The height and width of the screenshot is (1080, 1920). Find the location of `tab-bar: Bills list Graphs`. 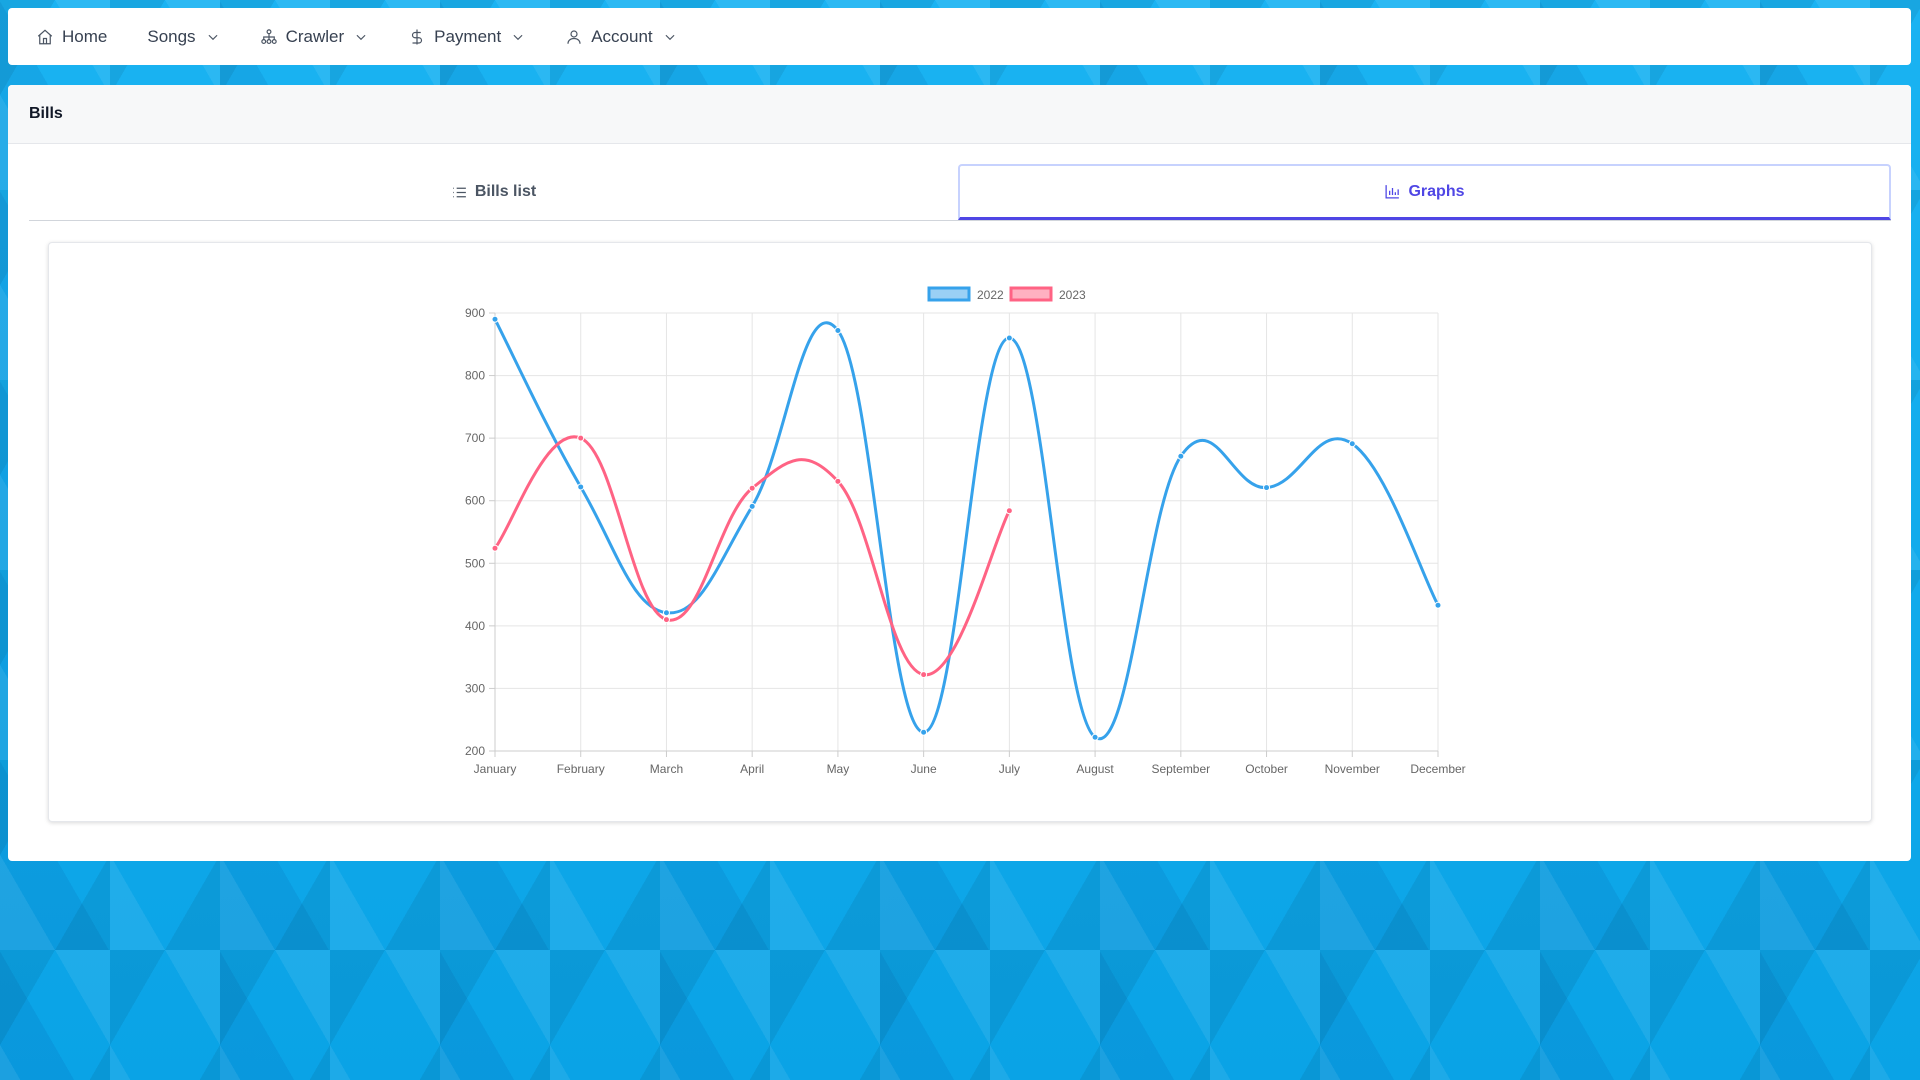

tab-bar: Bills list Graphs is located at coordinates (960, 192).